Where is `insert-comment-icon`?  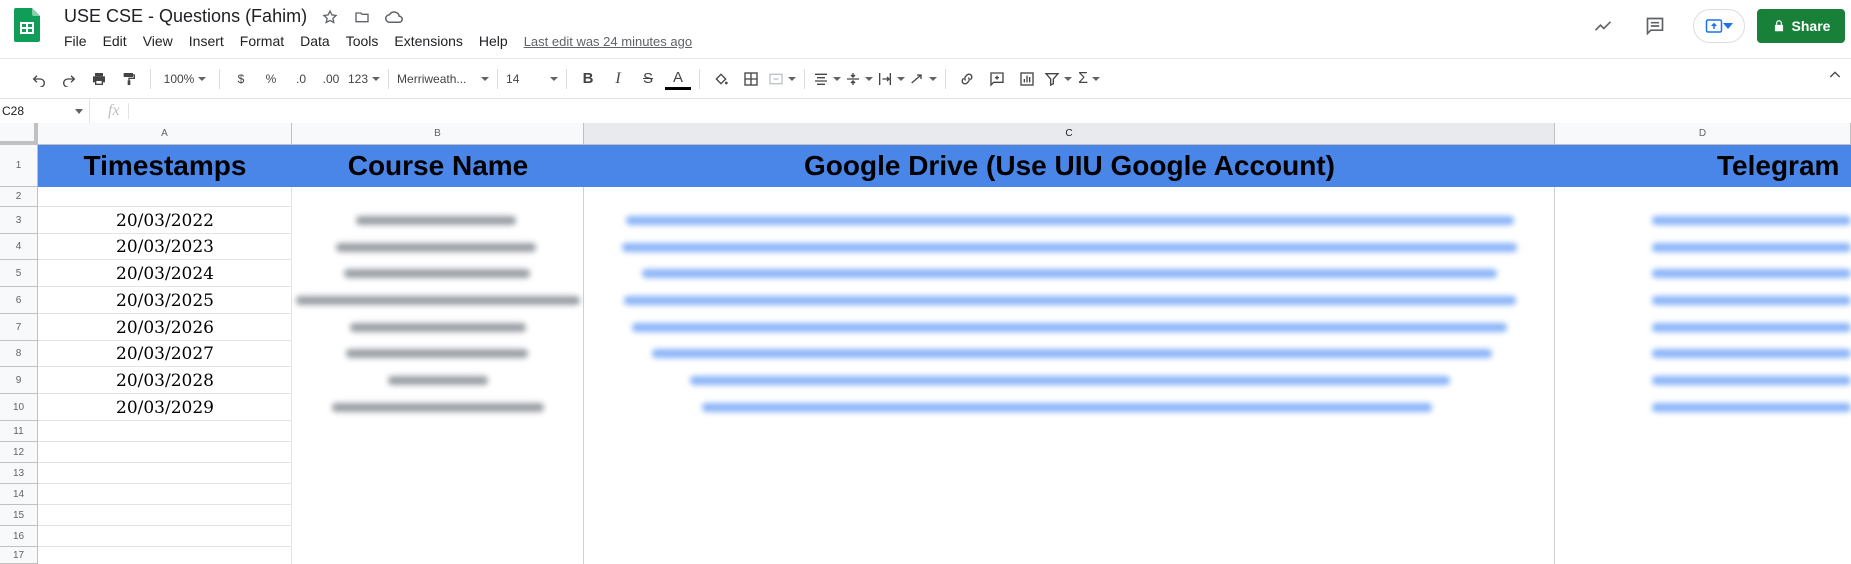
insert-comment-icon is located at coordinates (997, 79).